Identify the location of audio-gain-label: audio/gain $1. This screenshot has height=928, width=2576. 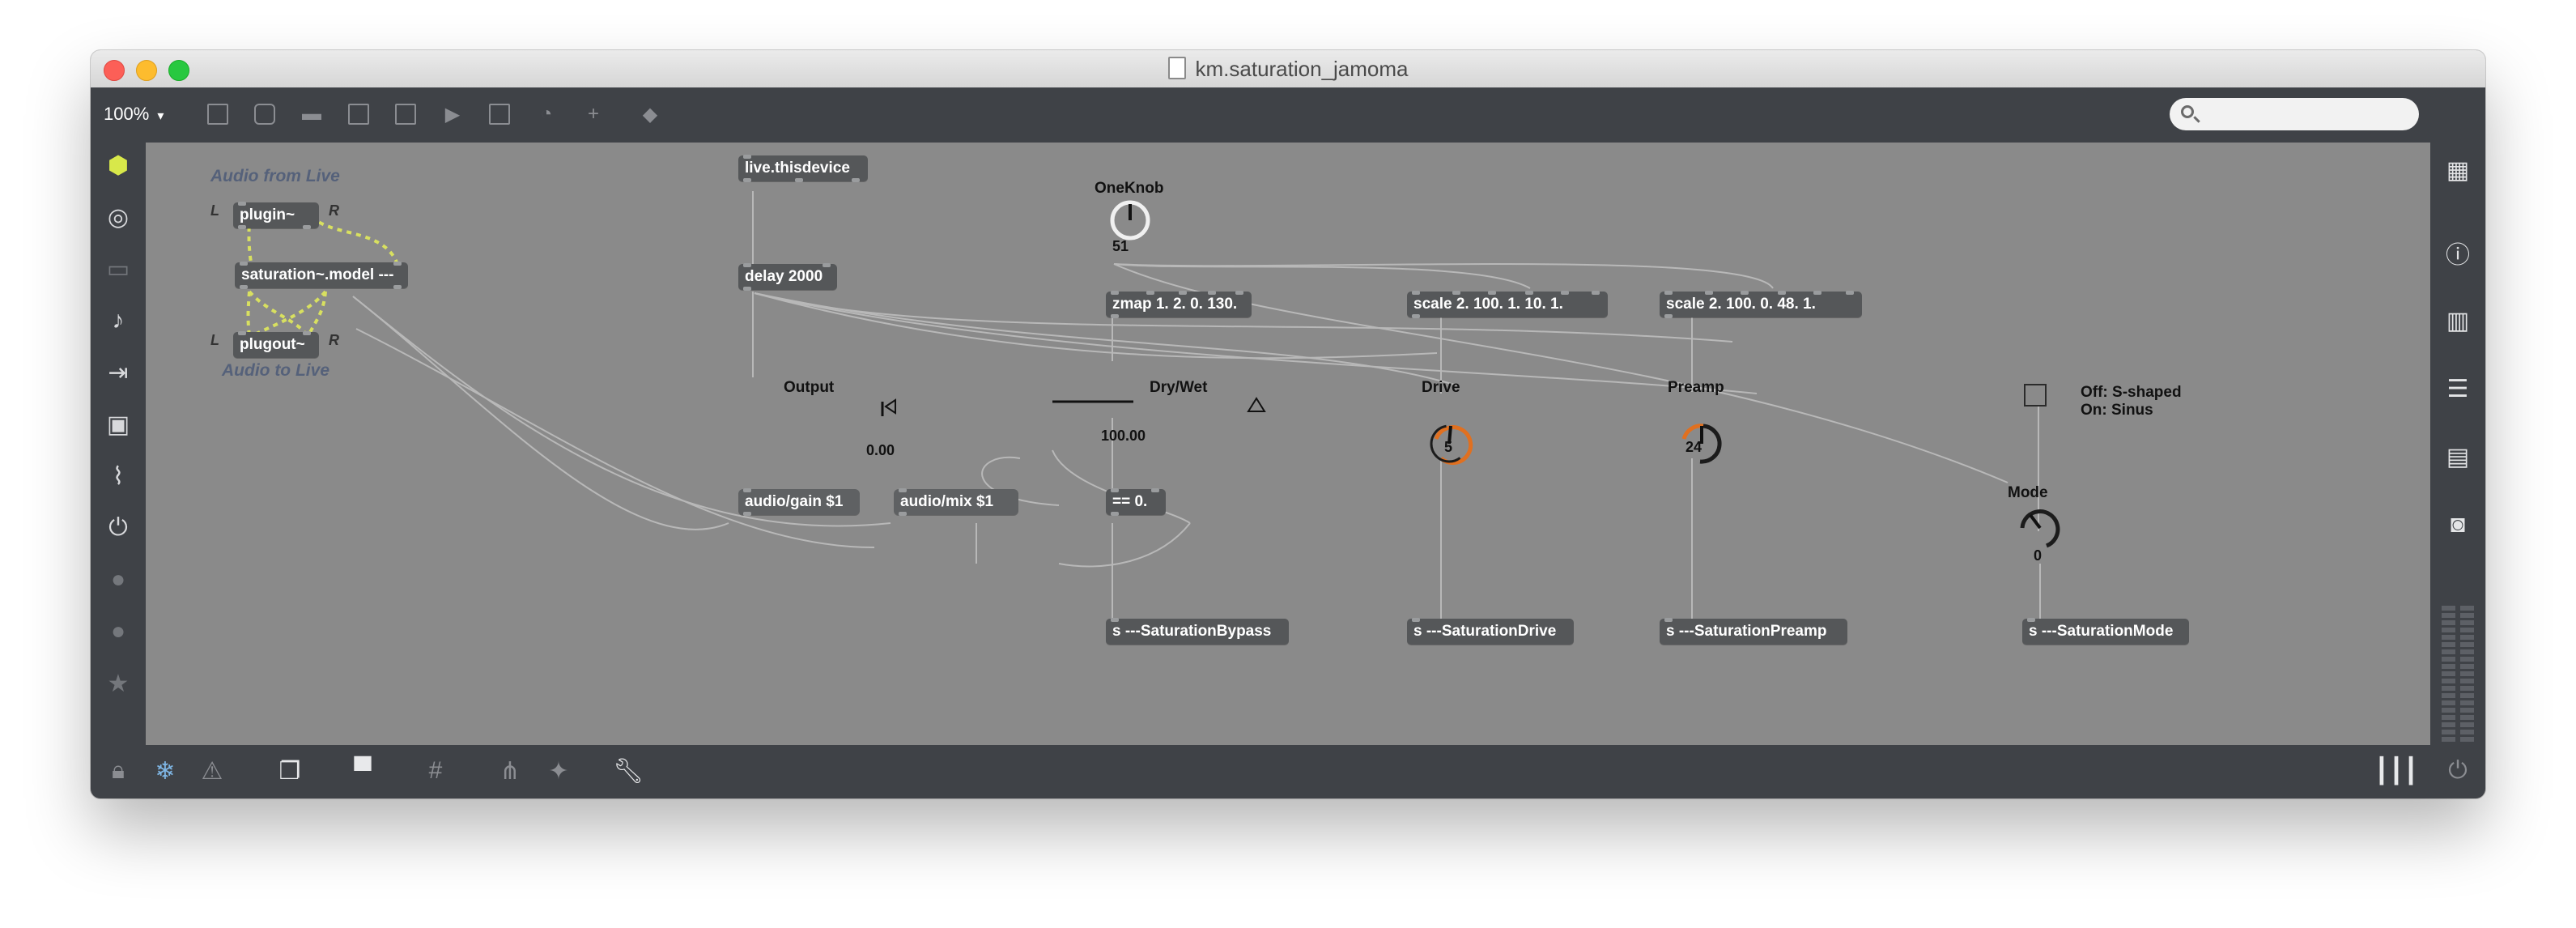
(795, 501).